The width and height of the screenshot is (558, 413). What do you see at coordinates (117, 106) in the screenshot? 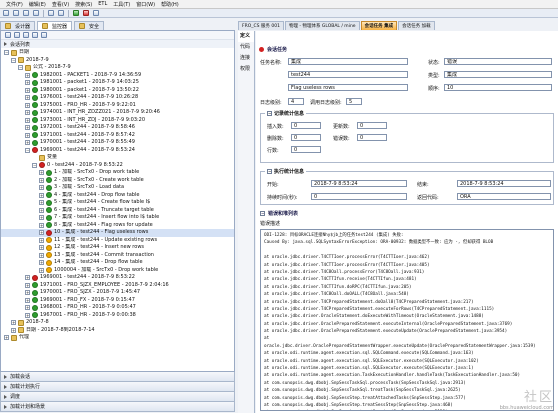
I see `tree-item: +1975001 - FRO_HR - 2018-7-9 9:22:01` at bounding box center [117, 106].